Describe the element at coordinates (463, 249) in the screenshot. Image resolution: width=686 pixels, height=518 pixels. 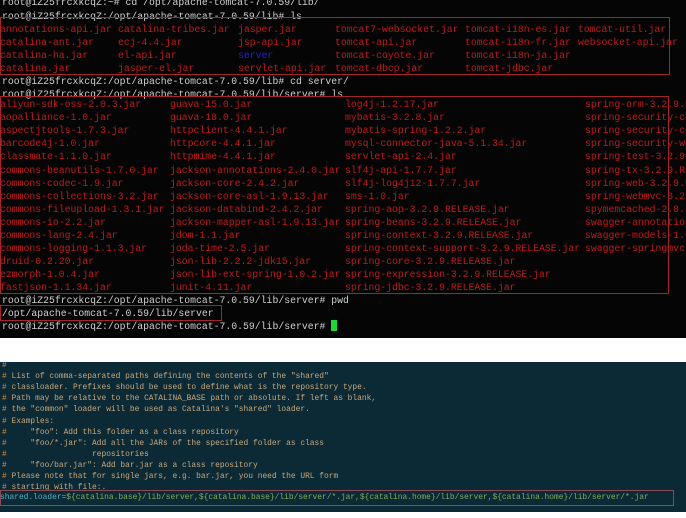
I see `file-entry: spring-context-support-3.2.9.RELEASE.jar` at that location.